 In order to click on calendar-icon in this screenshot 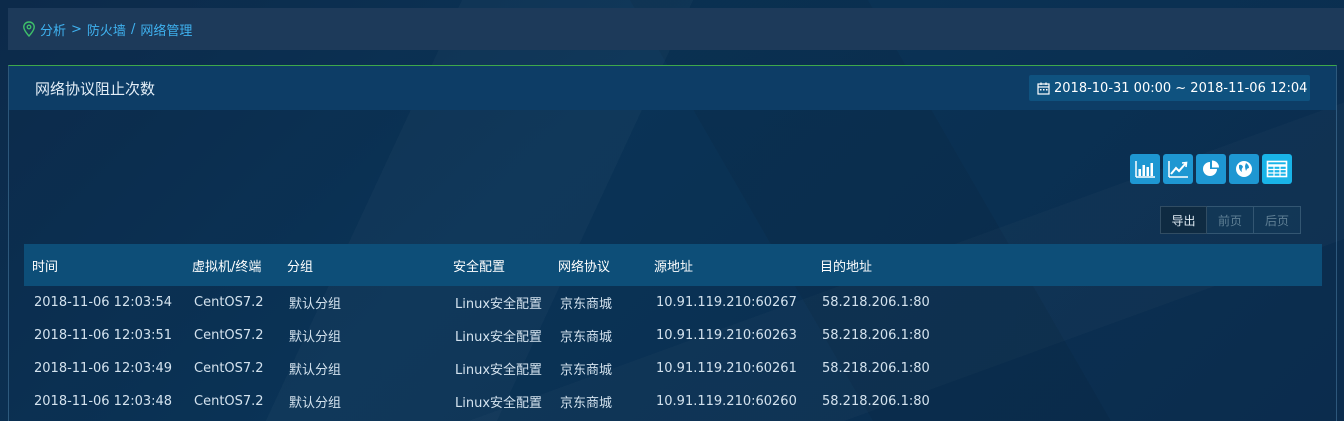, I will do `click(1043, 88)`.